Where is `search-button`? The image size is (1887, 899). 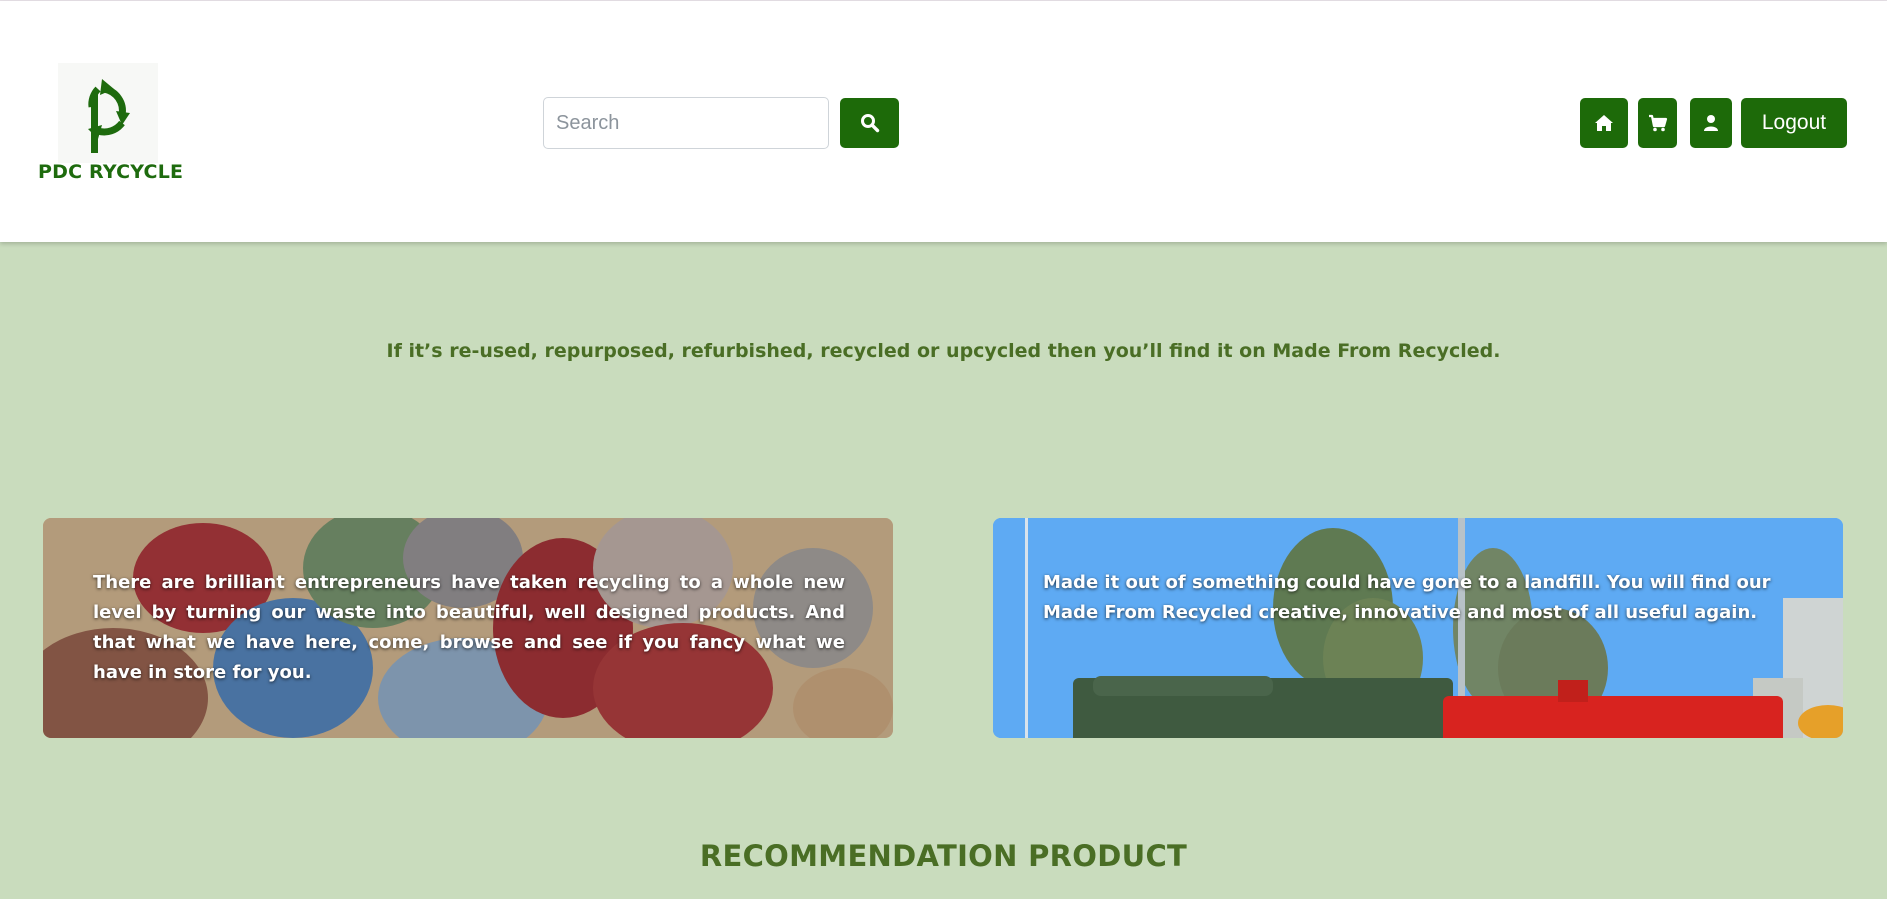 search-button is located at coordinates (869, 123).